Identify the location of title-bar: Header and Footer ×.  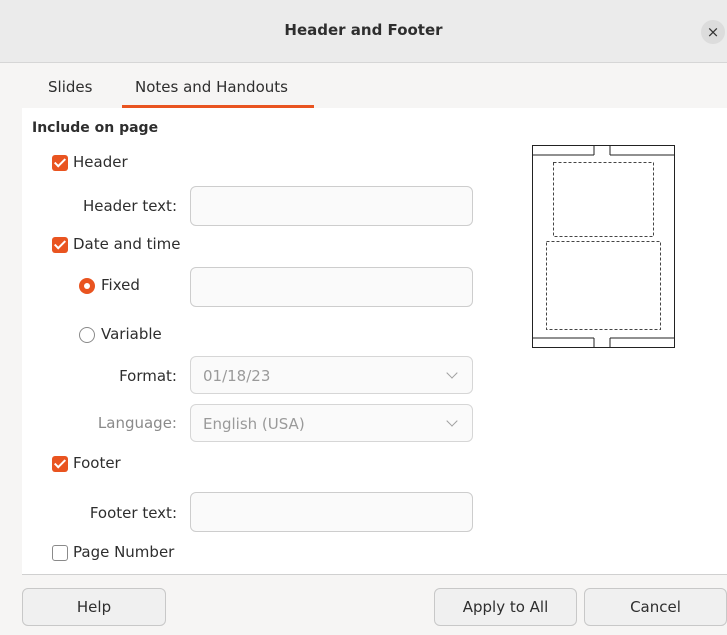
(363, 31).